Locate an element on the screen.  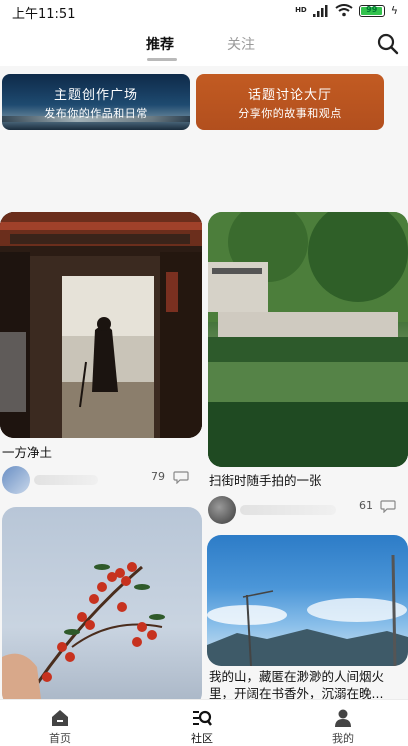
battery-icon: 99 is located at coordinates (371, 10).